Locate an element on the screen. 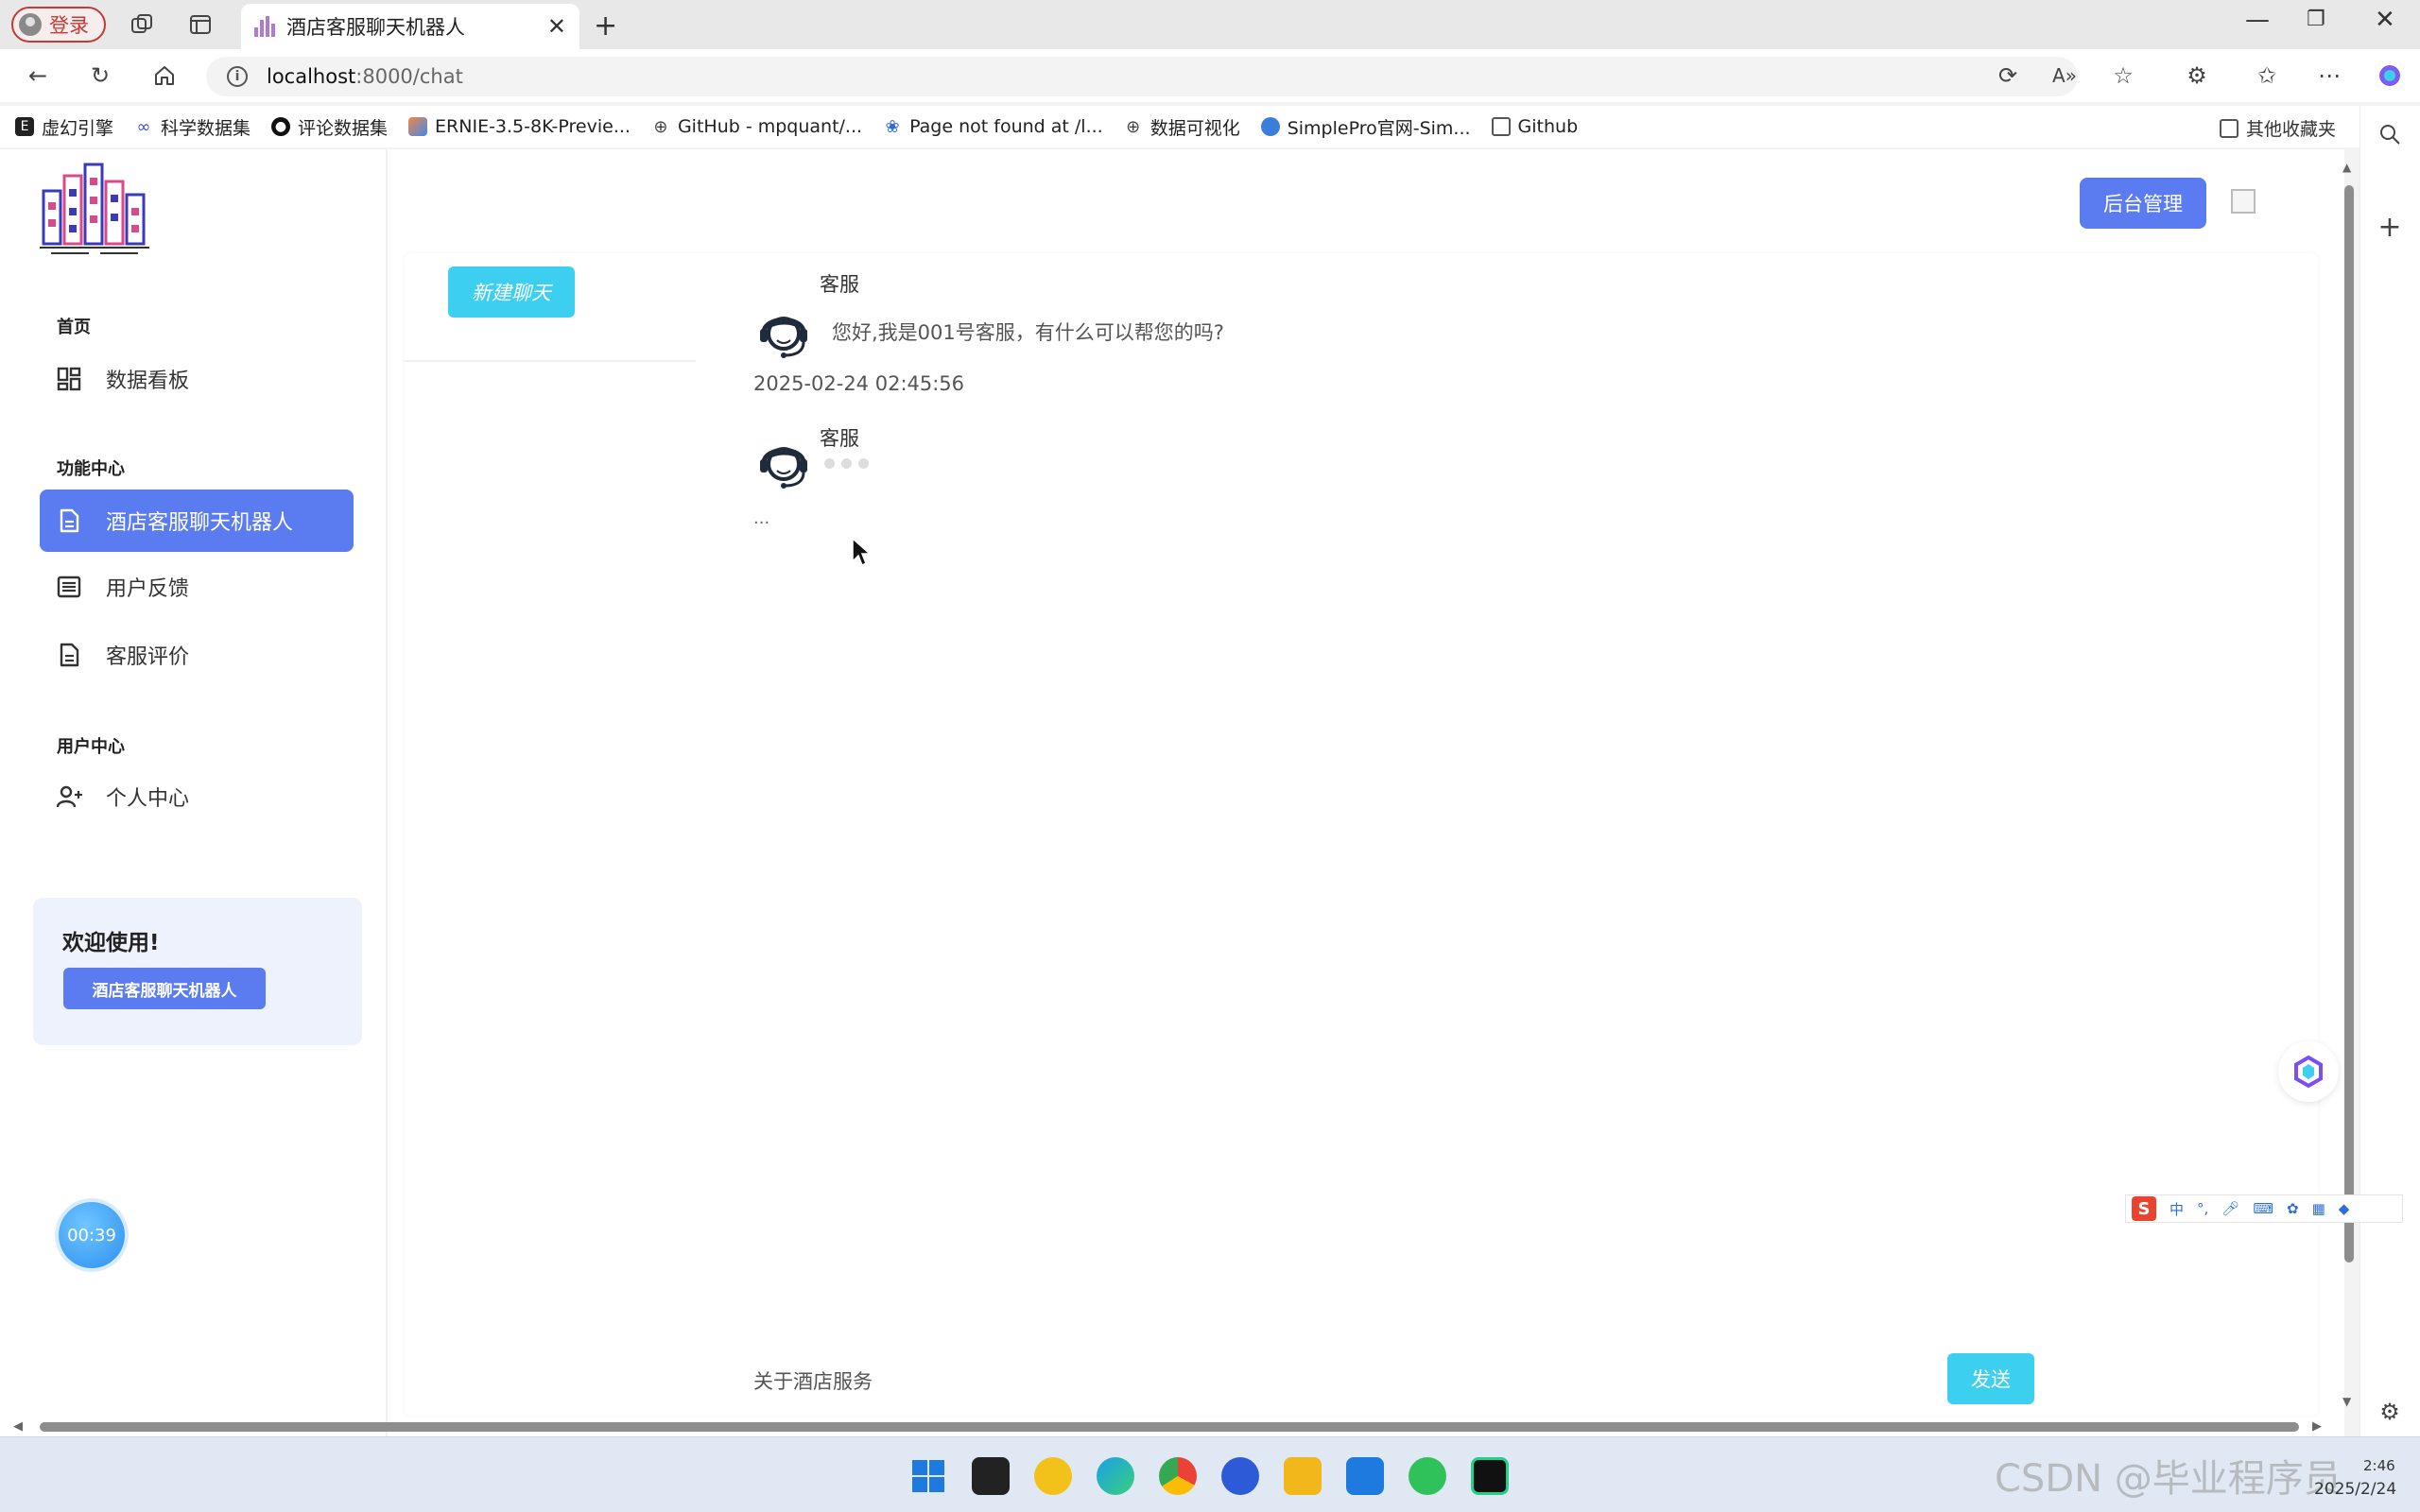  sidebar-item-service-rating: 客服评价 is located at coordinates (197, 655).